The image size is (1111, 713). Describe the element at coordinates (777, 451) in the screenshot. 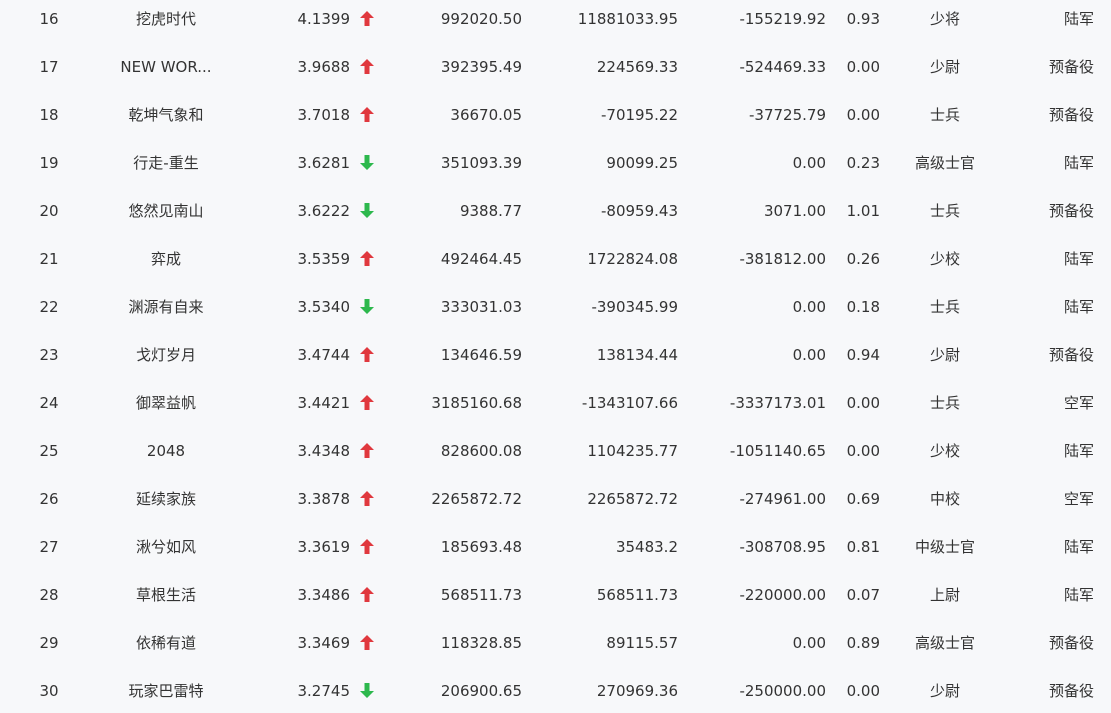

I see `value-3: -1051140.65` at that location.